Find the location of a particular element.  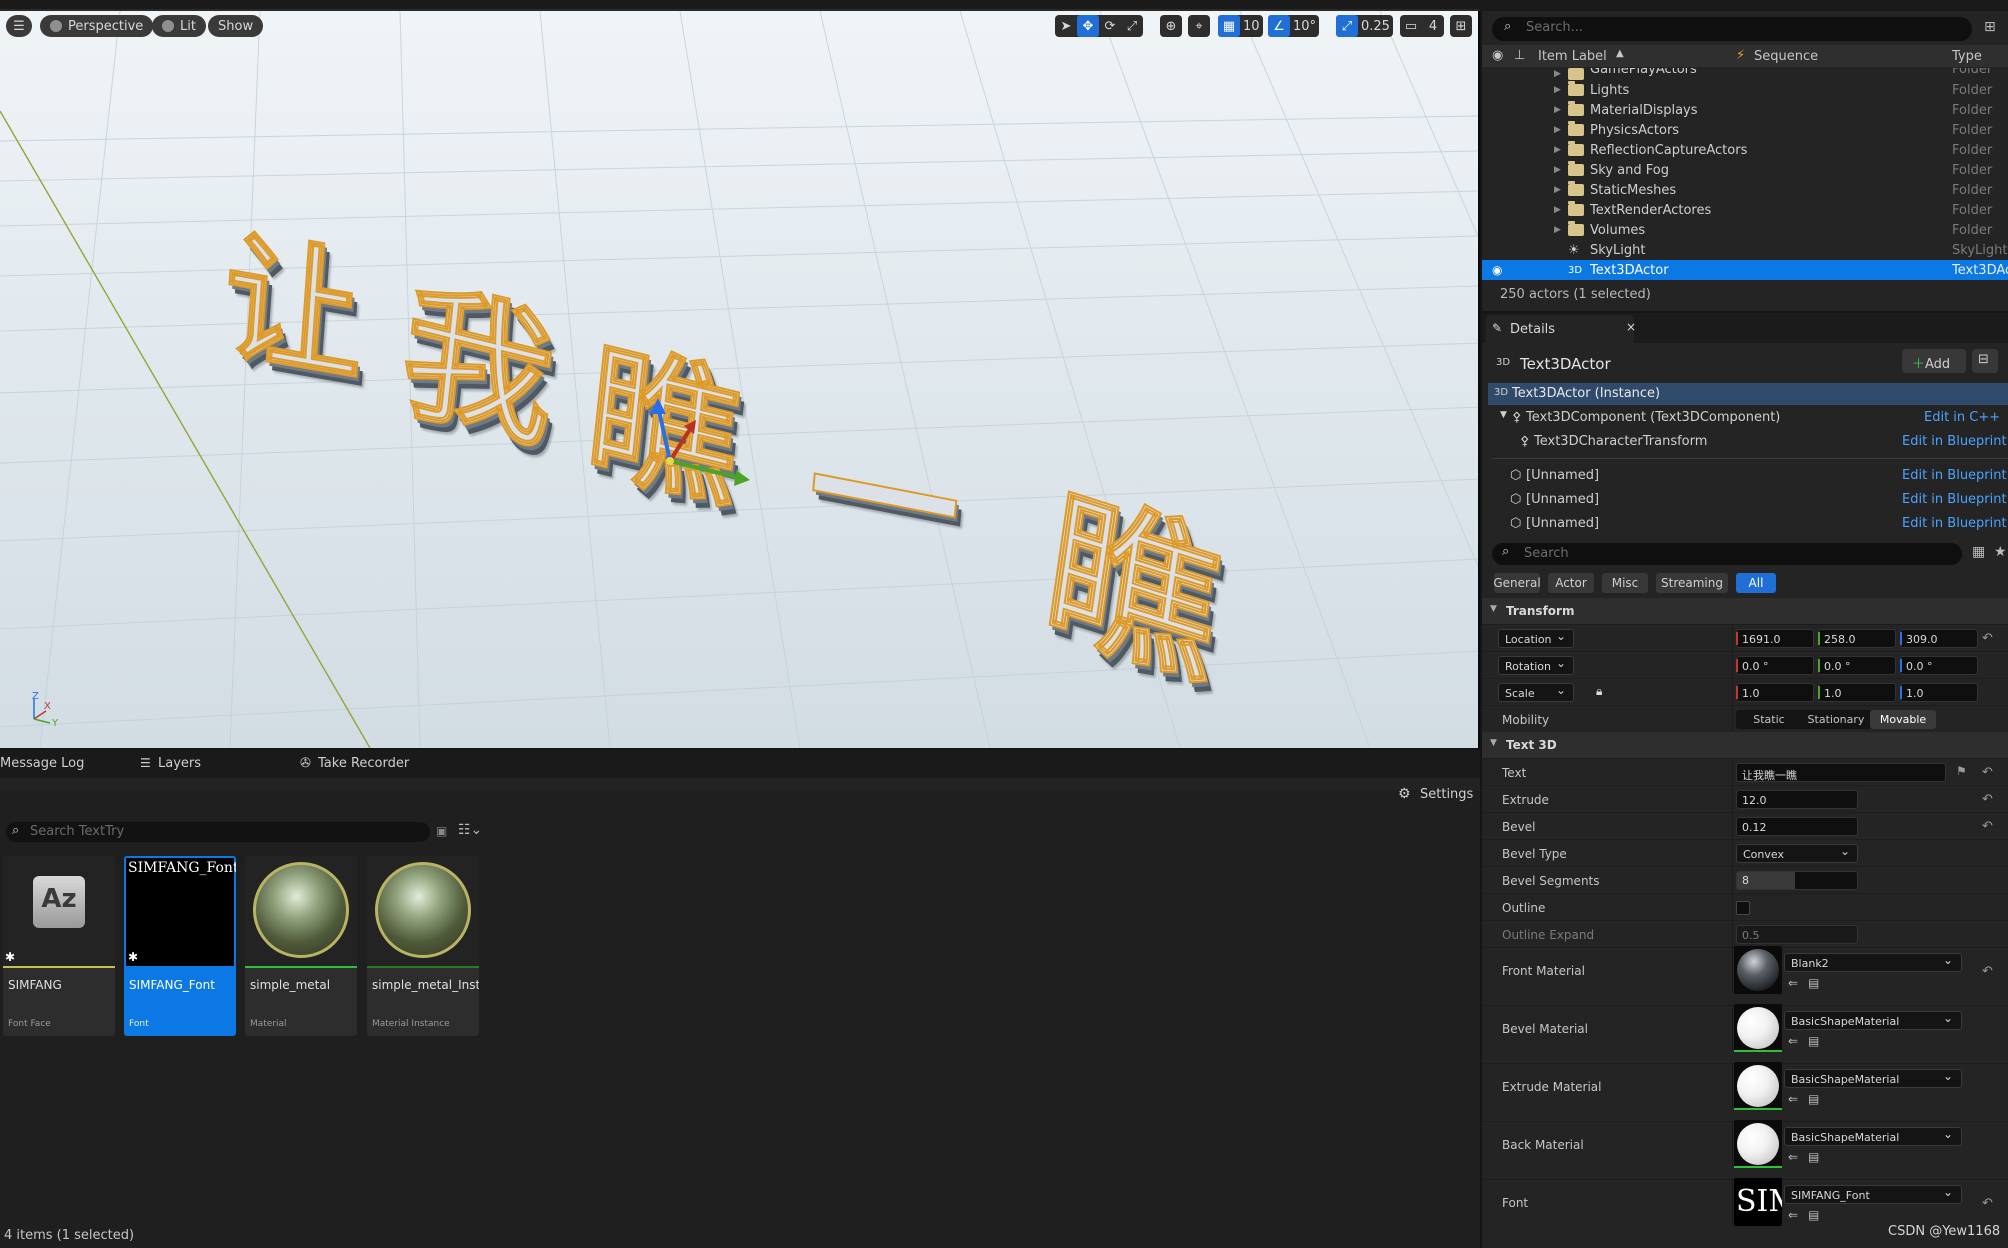

outliner-row-lights: ▶ Lights Folder is located at coordinates (1745, 90).